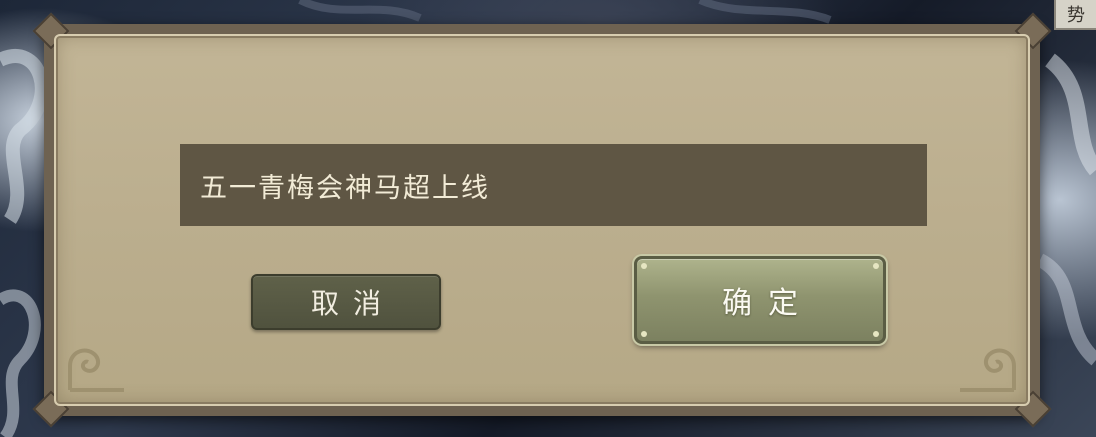 The width and height of the screenshot is (1096, 437). Describe the element at coordinates (768, 303) in the screenshot. I see `confirm-button-label: 确定` at that location.